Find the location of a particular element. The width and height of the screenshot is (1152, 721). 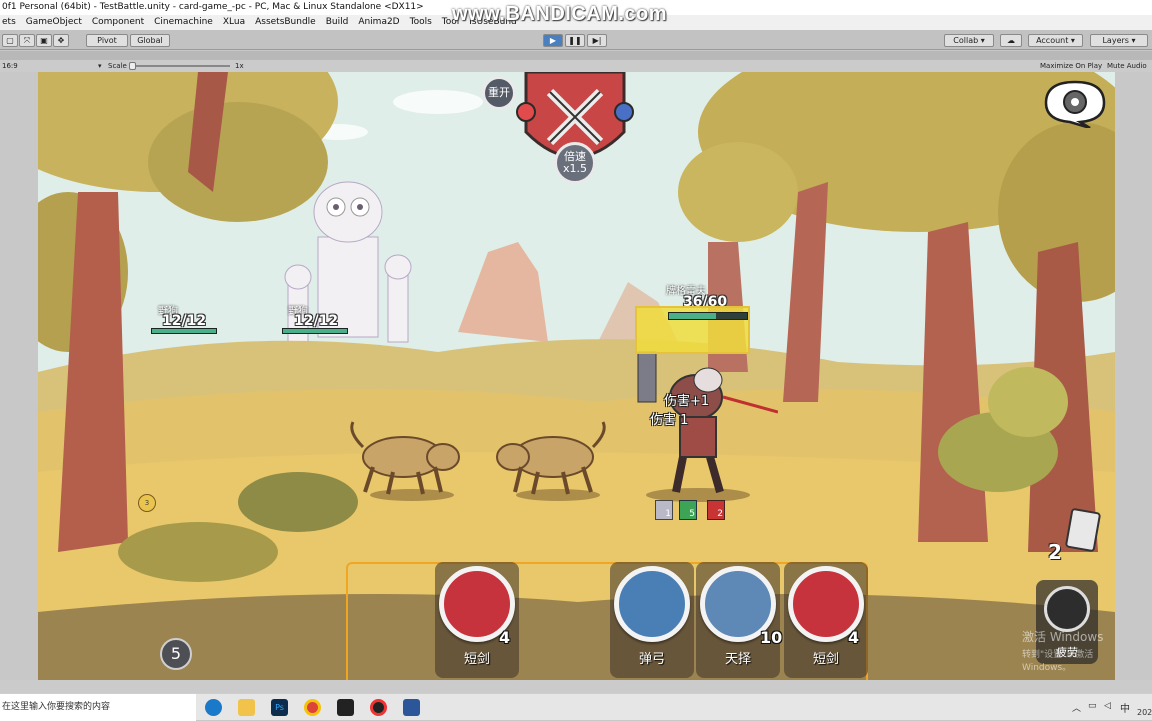

hand-card-3: 天择 10 is located at coordinates (739, 620).